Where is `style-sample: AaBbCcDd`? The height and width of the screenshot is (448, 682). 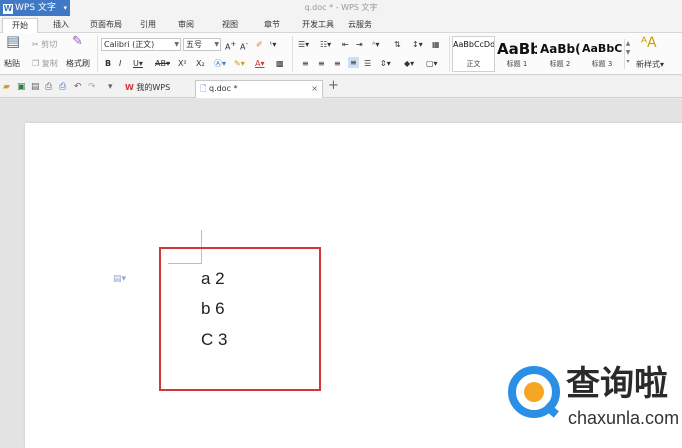 style-sample: AaBbCcDd is located at coordinates (473, 44).